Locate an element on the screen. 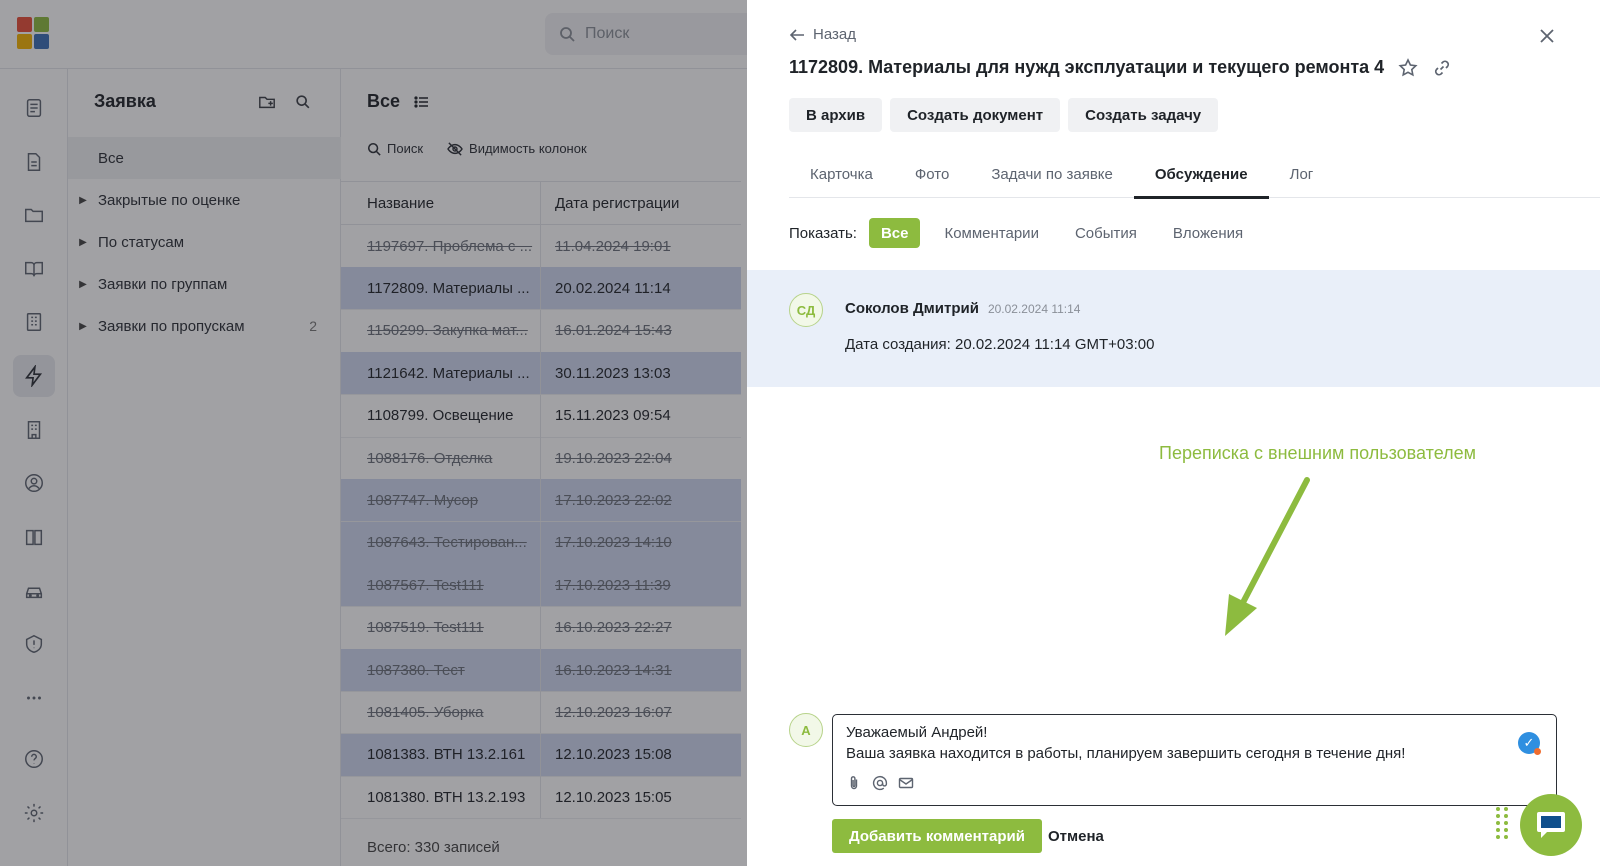 The height and width of the screenshot is (866, 1600). back-button: Назад is located at coordinates (822, 34).